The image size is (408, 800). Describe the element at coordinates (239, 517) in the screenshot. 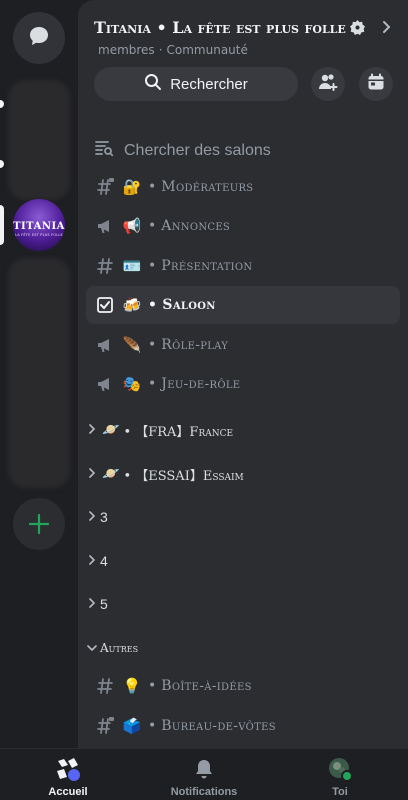

I see `category-3: 3` at that location.